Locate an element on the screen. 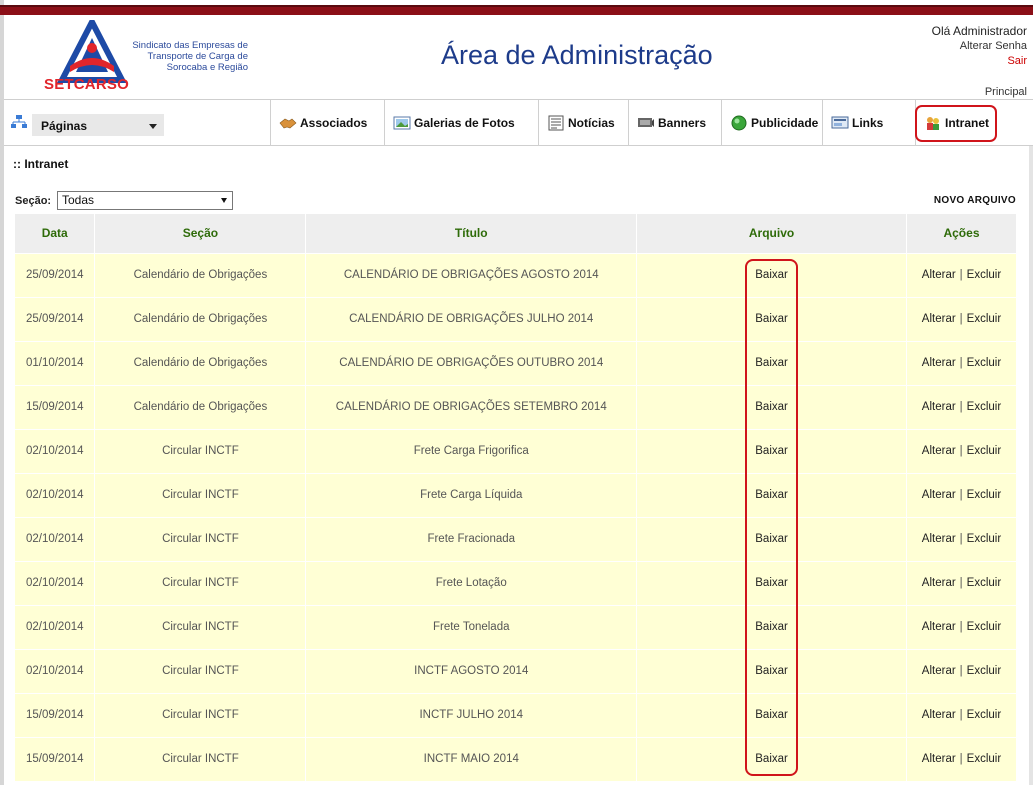  scrollbar is located at coordinates (1031, 465).